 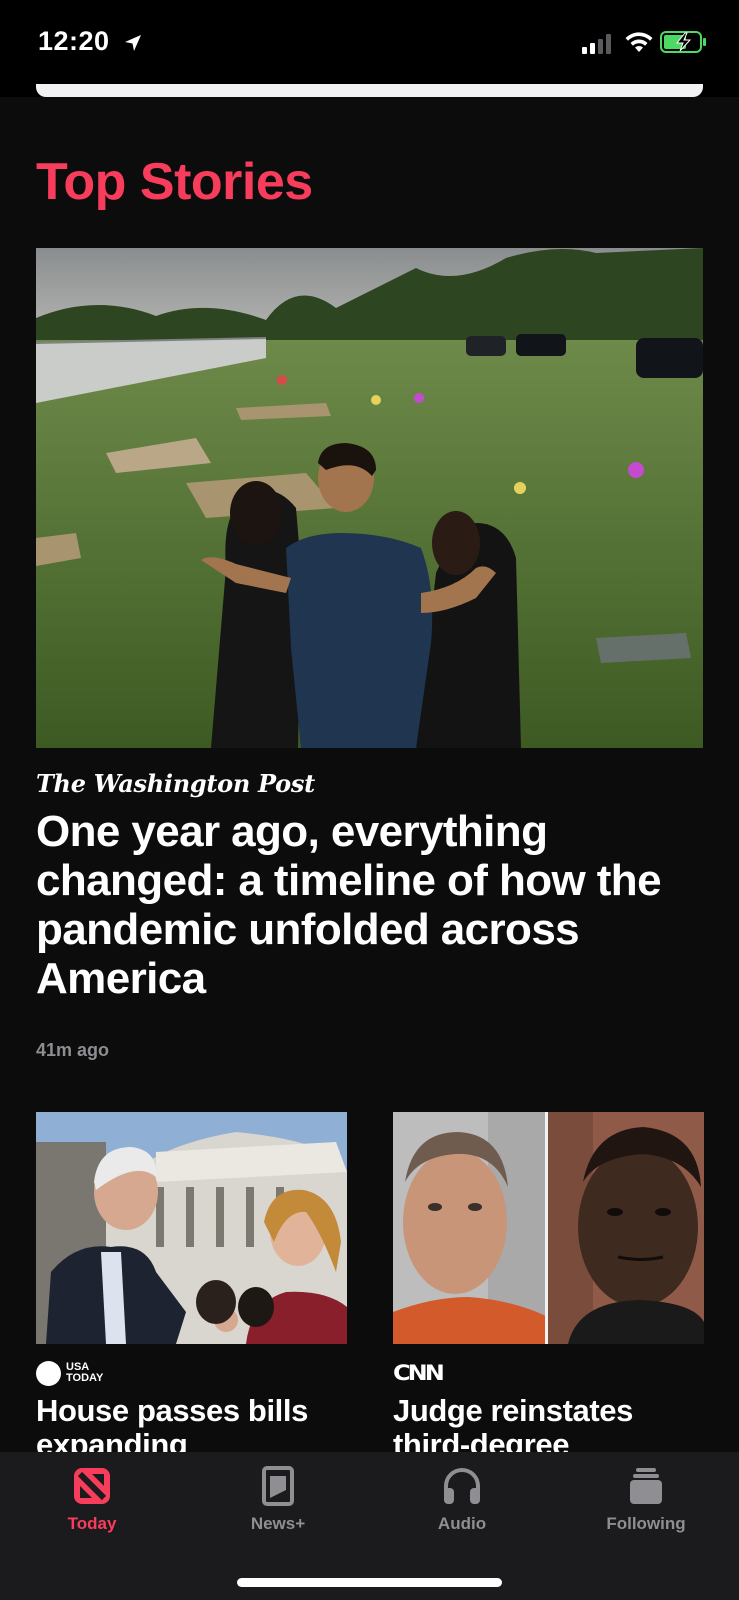 What do you see at coordinates (85, 1378) in the screenshot?
I see `usatoday-logo-line2: TODAY` at bounding box center [85, 1378].